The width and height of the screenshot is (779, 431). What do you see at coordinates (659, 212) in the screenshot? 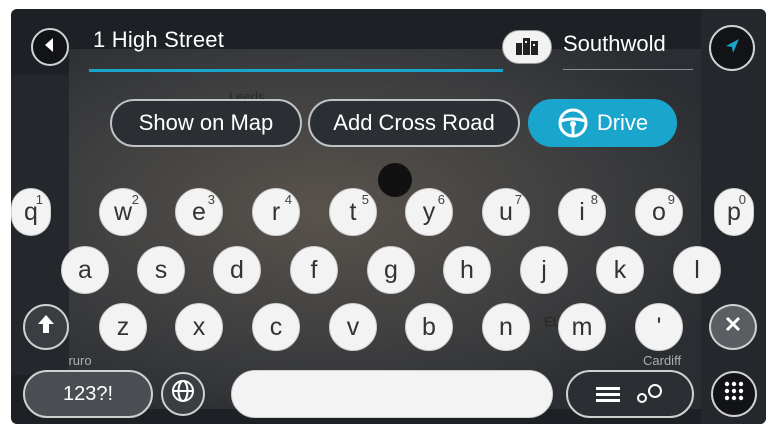
I see `key-o: o9` at bounding box center [659, 212].